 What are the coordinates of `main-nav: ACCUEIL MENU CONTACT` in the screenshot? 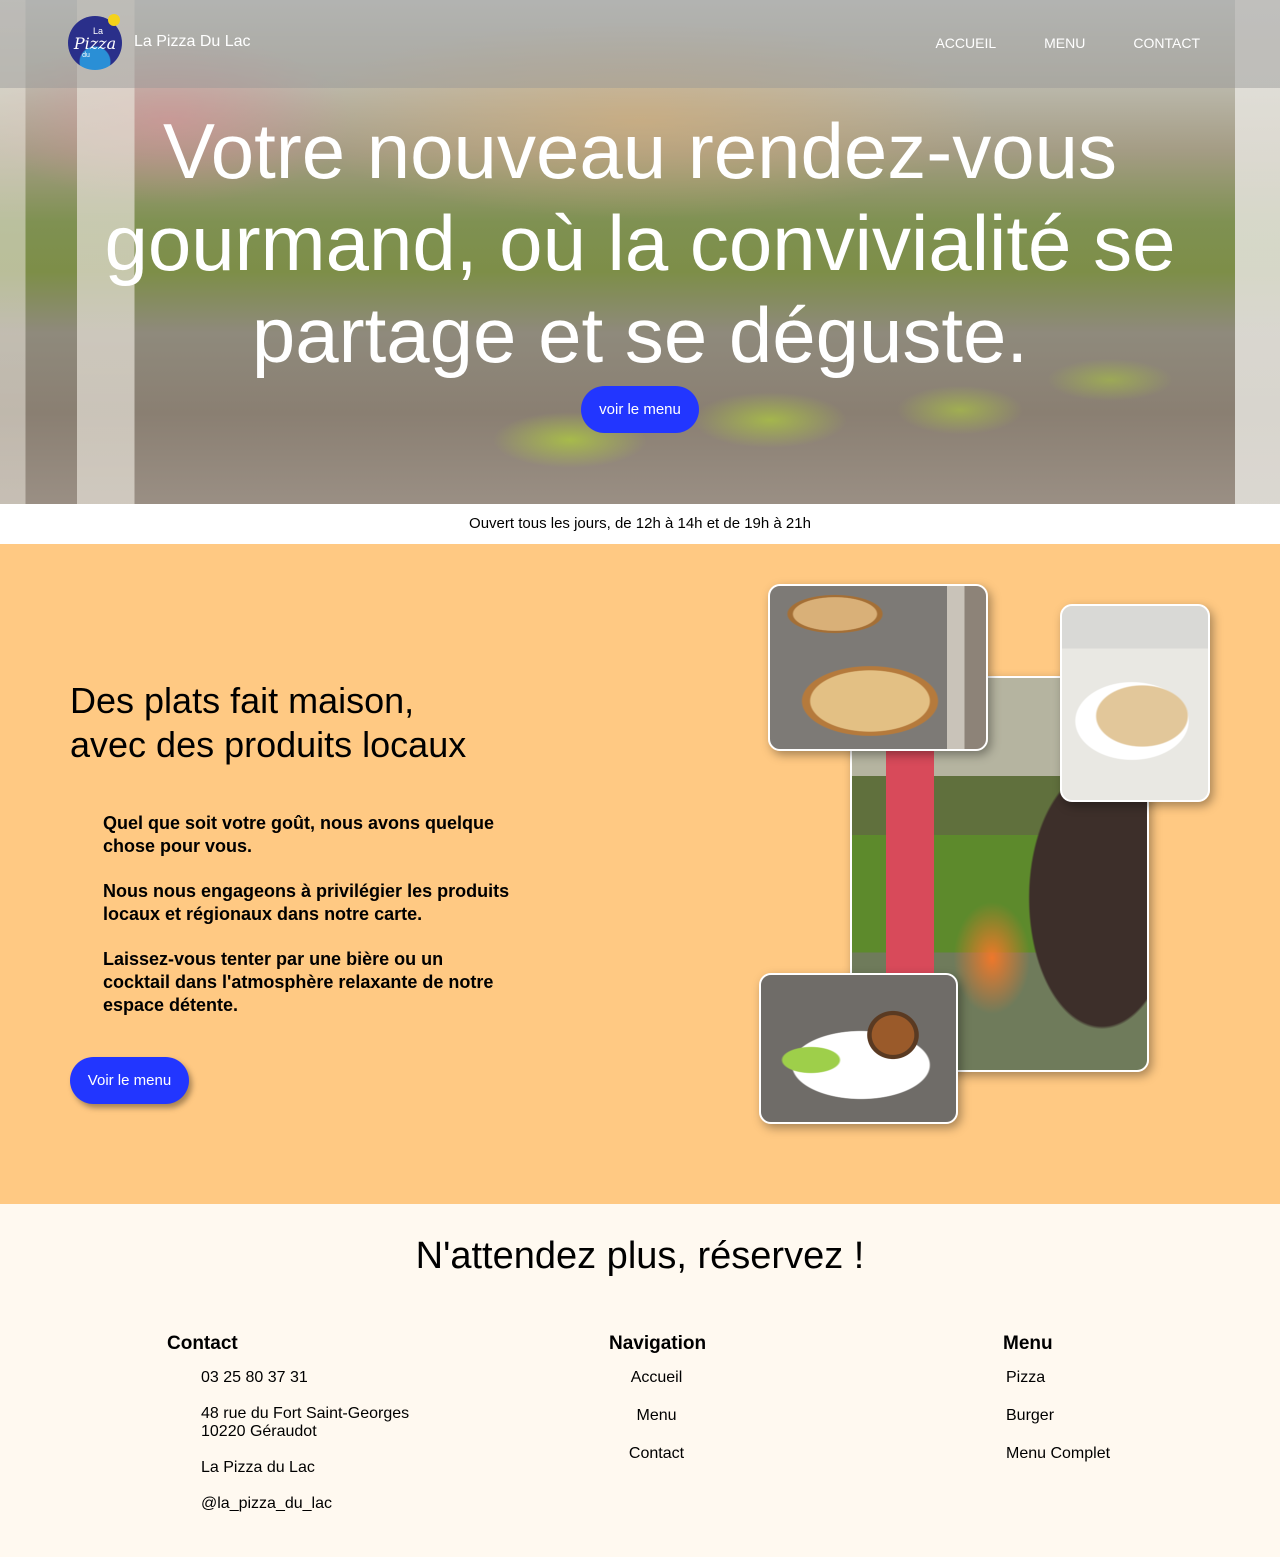 It's located at (1067, 43).